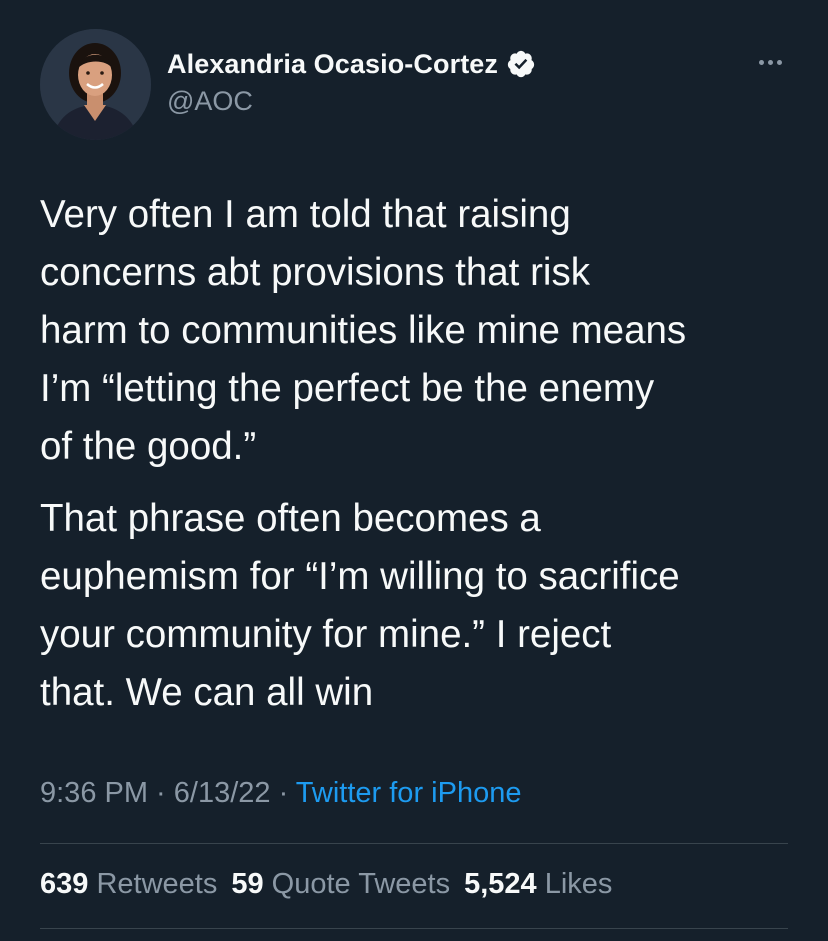 Image resolution: width=828 pixels, height=941 pixels. Describe the element at coordinates (521, 64) in the screenshot. I see `verified-badge-icon` at that location.